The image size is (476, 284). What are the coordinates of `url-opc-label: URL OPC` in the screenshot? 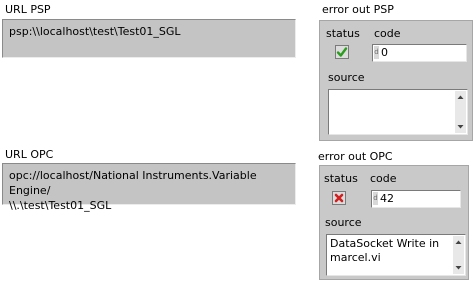 It's located at (29, 154).